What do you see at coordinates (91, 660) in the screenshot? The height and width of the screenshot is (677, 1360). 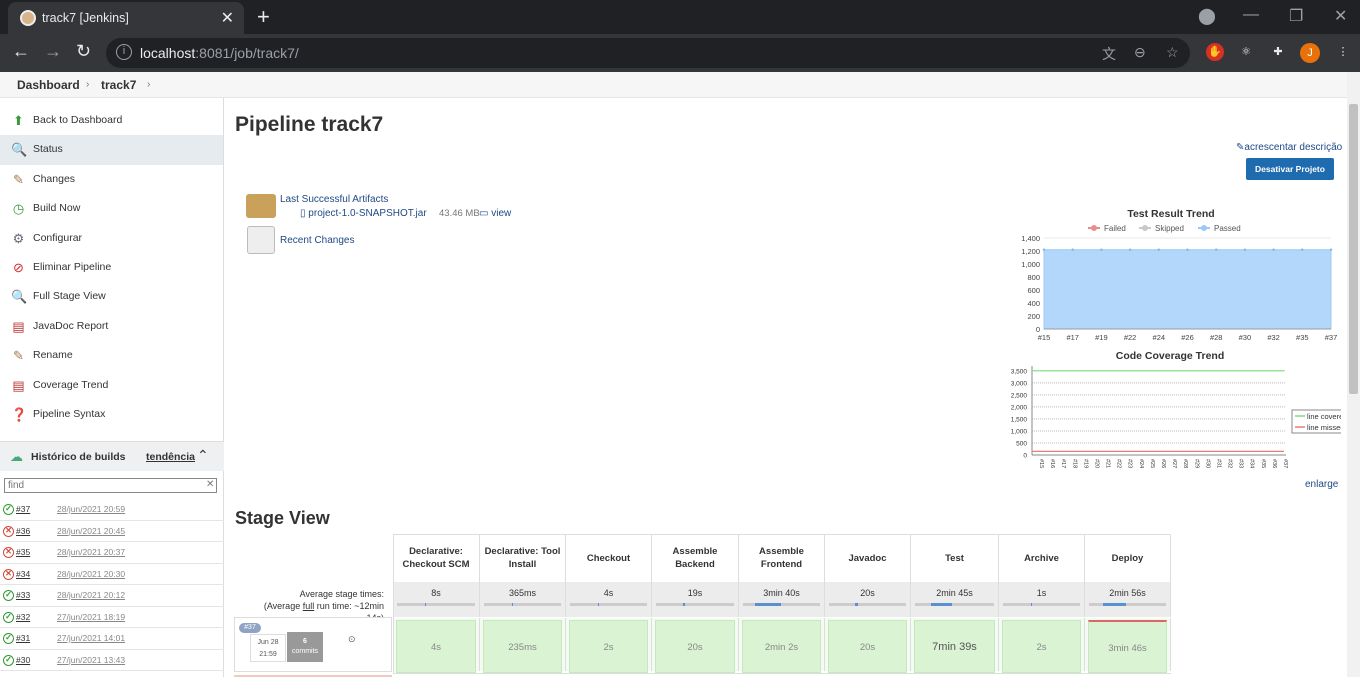 I see `build-date-link: 27/jun/2021 13:43` at bounding box center [91, 660].